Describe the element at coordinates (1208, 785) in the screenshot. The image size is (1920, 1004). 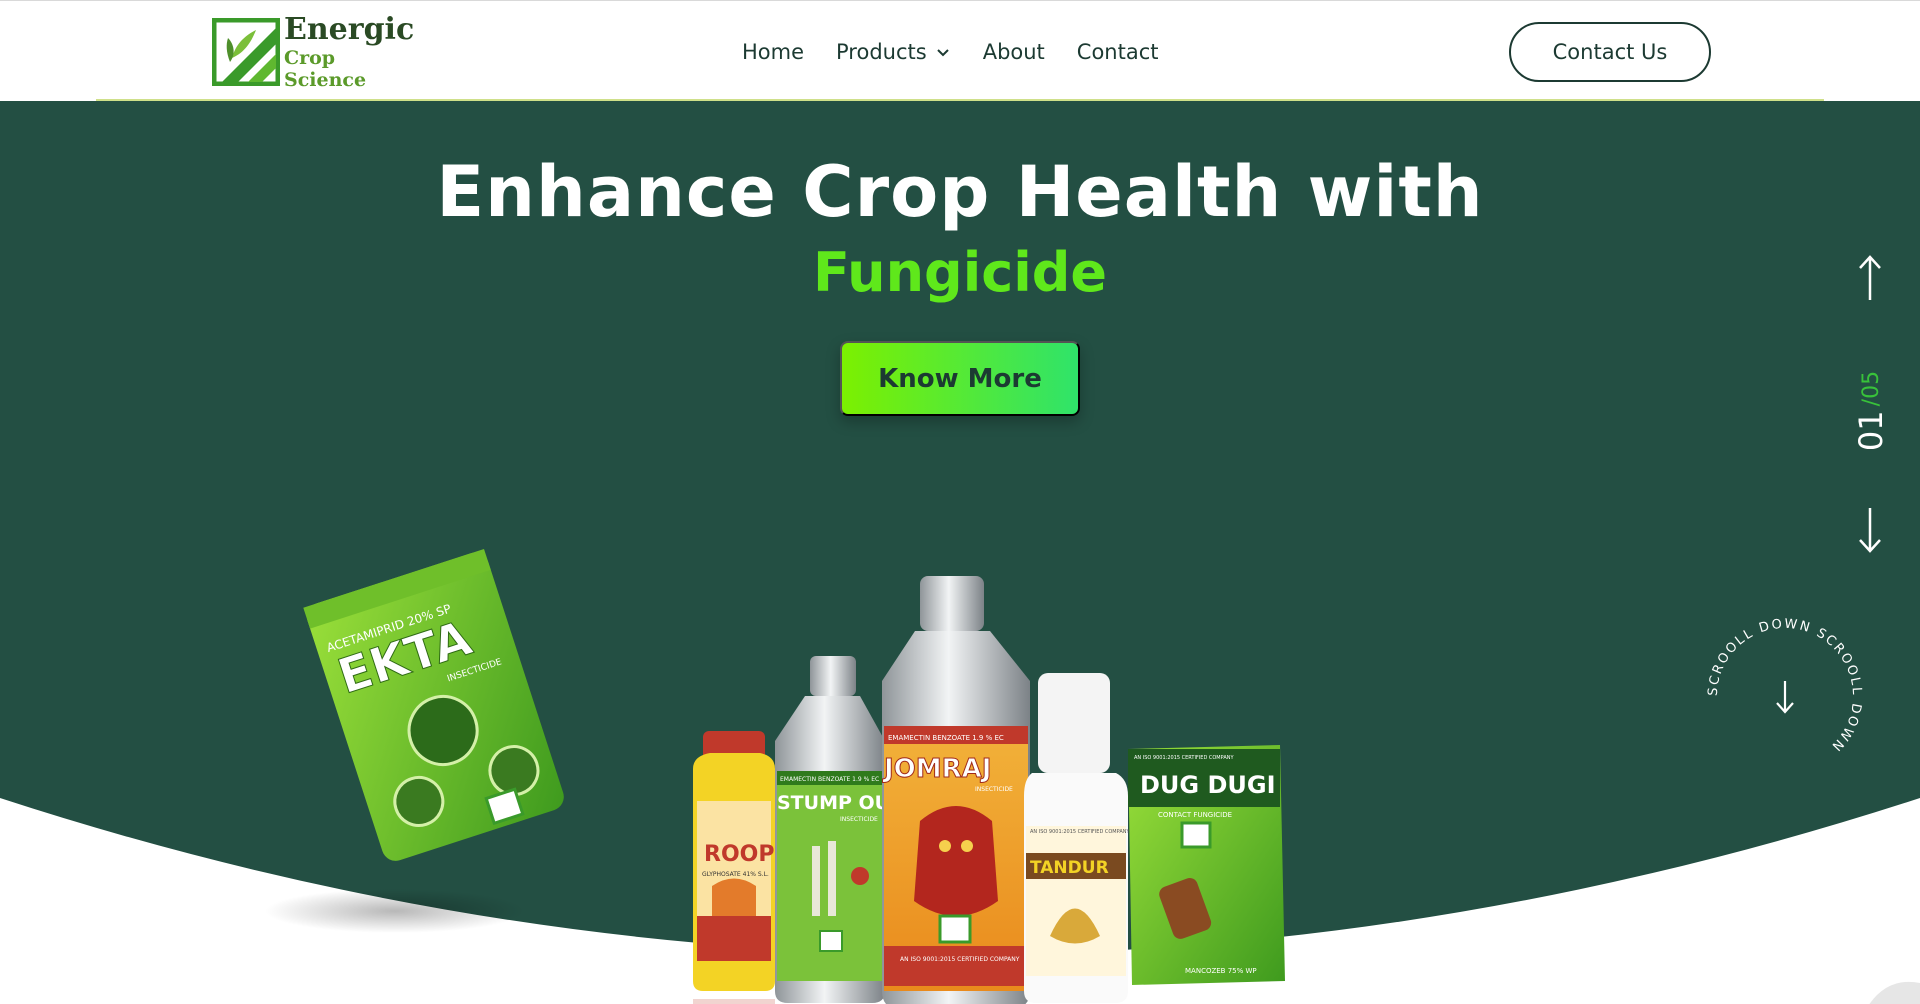
I see `product-dugdugi-name: DUG DUGI` at that location.